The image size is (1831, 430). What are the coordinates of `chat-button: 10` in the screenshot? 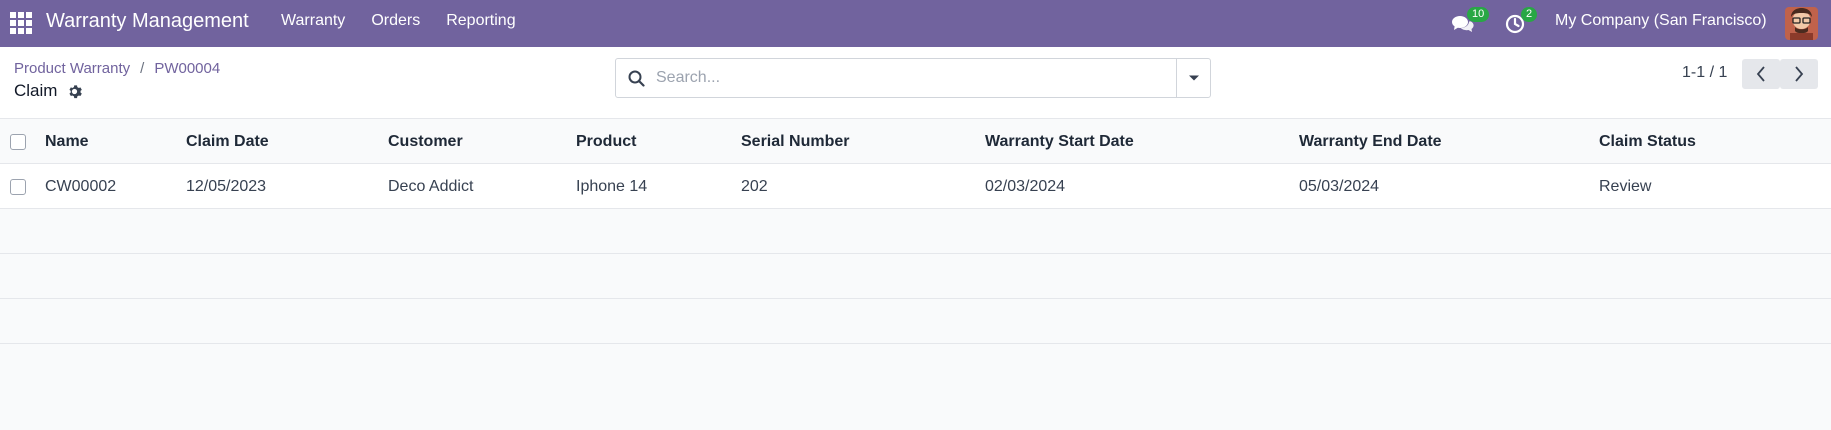 It's located at (1469, 21).